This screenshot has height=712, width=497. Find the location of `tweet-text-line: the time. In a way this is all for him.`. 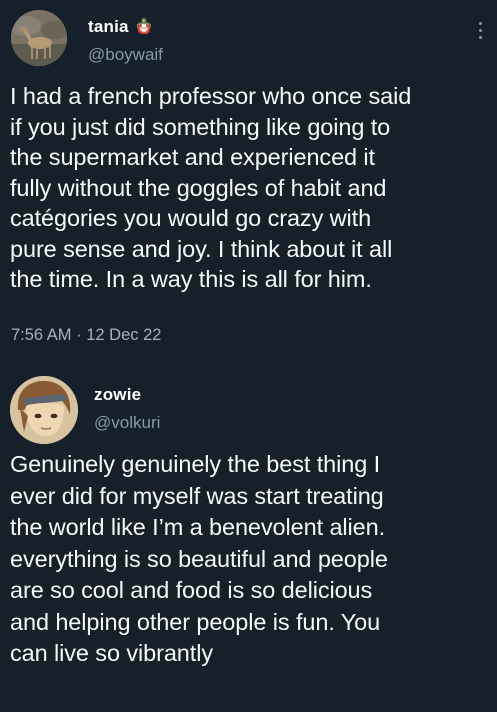

tweet-text-line: the time. In a way this is all for him. is located at coordinates (191, 279).